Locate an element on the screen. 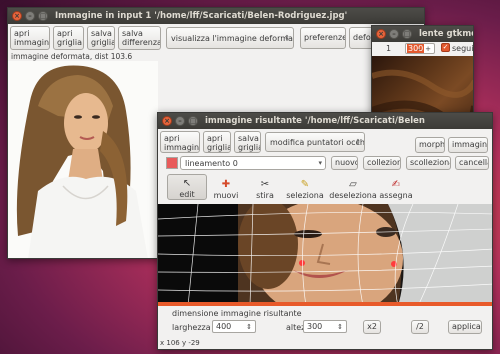  edit-cursor-icon: ↖ is located at coordinates (187, 183).